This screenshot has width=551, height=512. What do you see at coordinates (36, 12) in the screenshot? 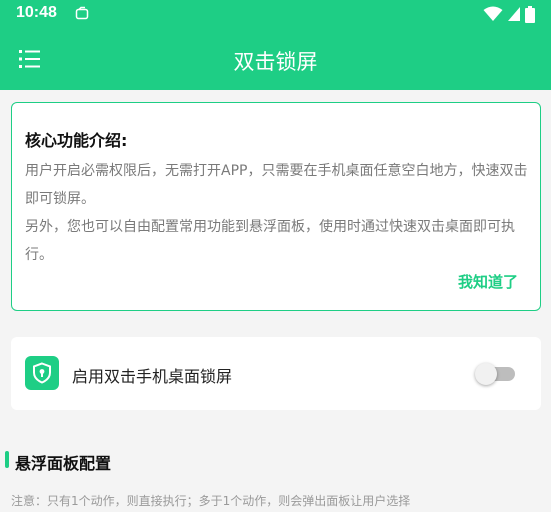
I see `status-time: 10:48` at bounding box center [36, 12].